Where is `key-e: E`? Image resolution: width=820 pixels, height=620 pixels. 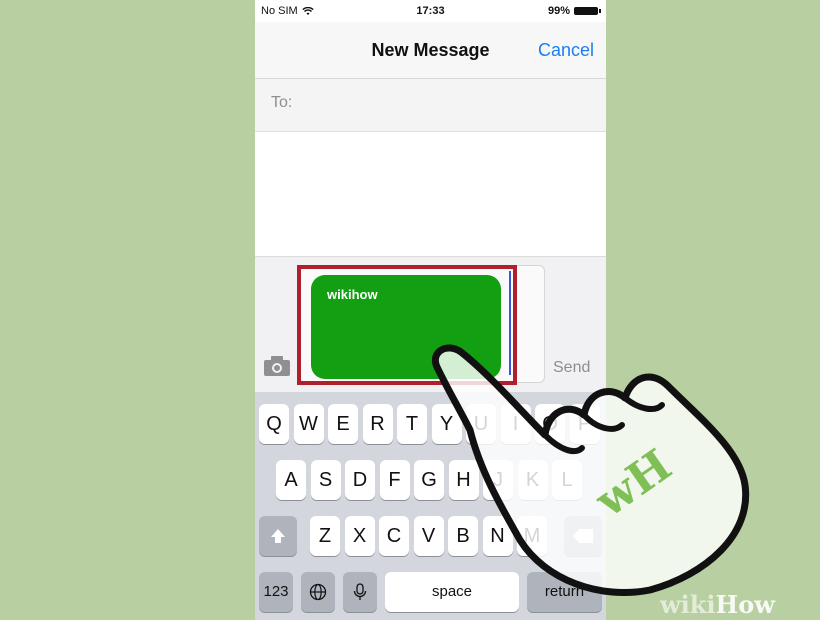
key-e: E is located at coordinates (343, 424).